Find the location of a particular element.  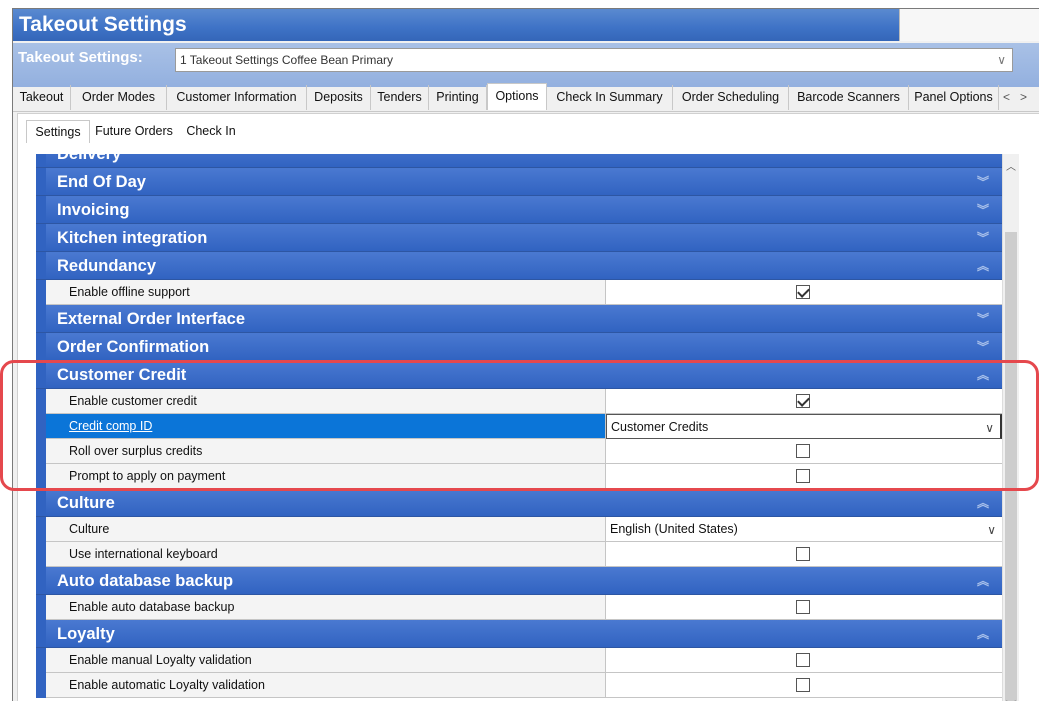

property-row: Culture English (United States) ∨ is located at coordinates (519, 529).